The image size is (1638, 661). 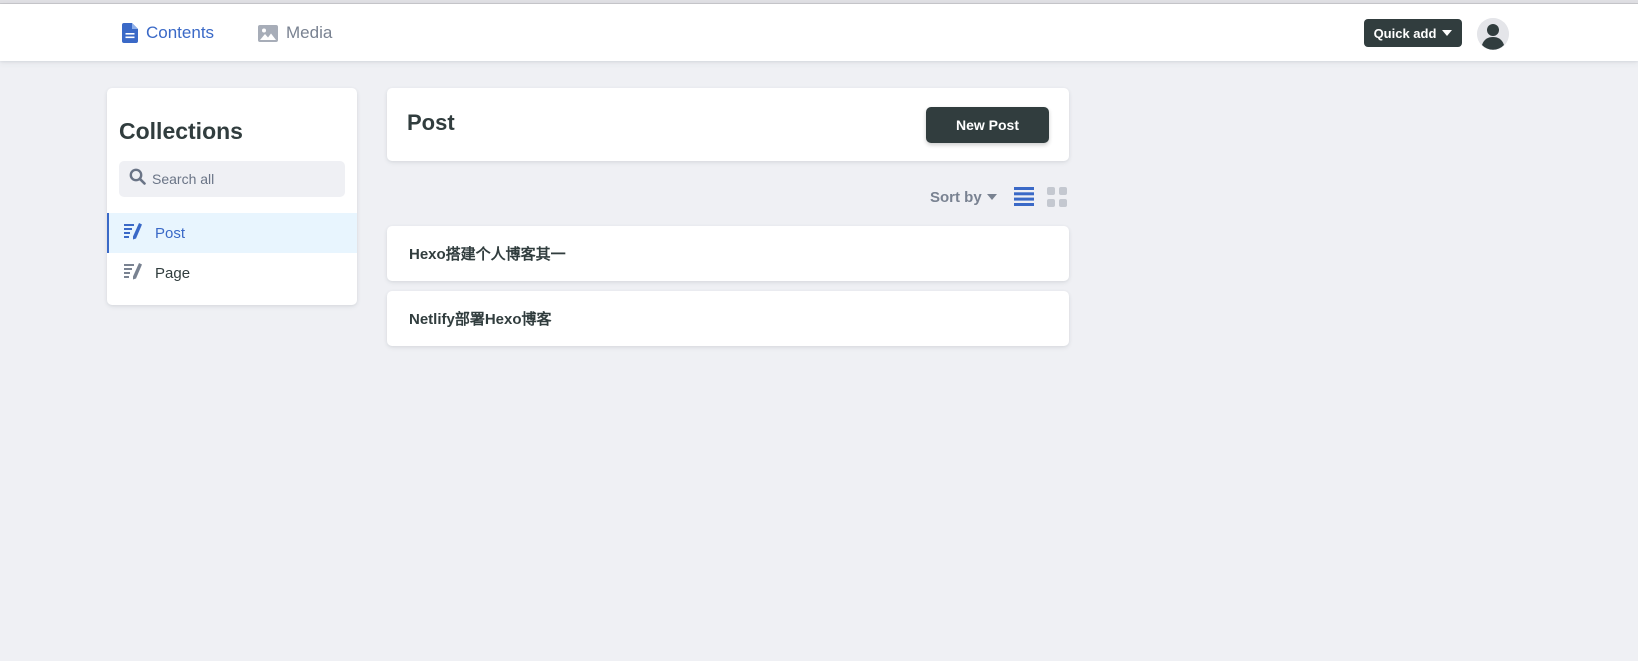 I want to click on entry-title: Netlify部署Hexo博客, so click(x=480, y=319).